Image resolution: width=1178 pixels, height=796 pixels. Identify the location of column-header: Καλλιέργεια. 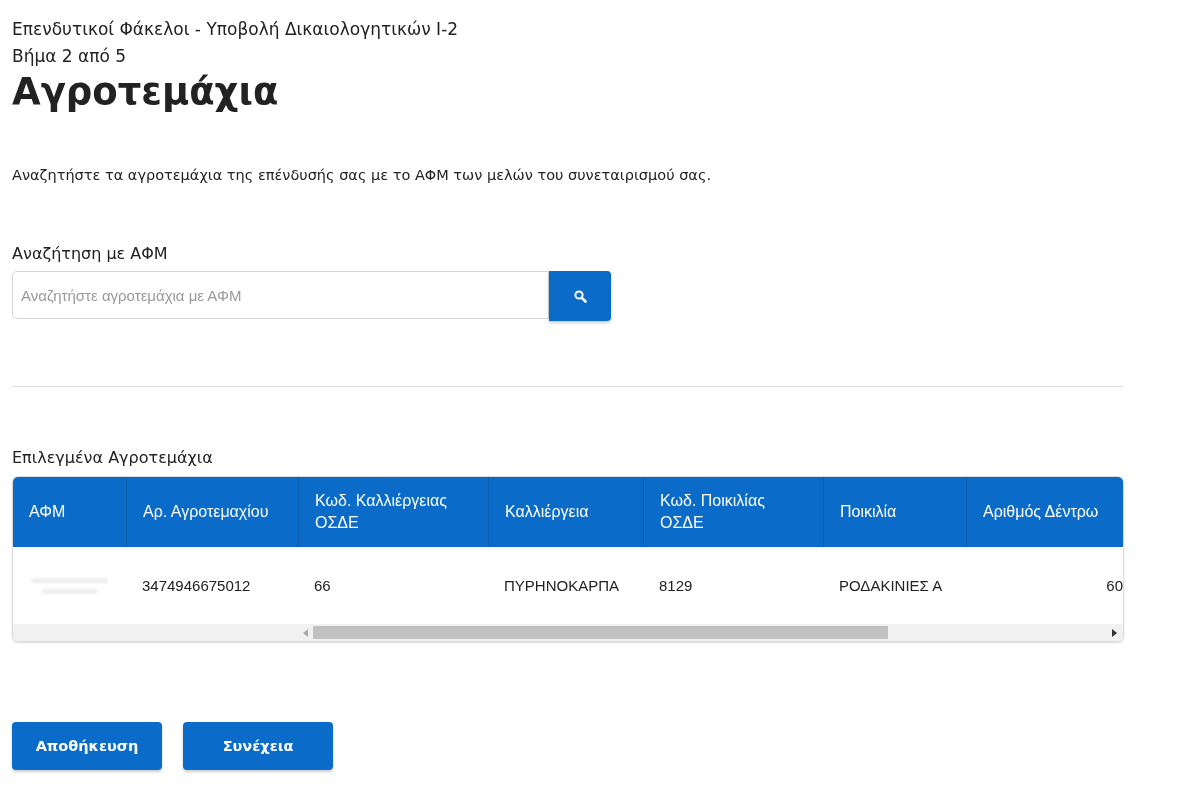
(565, 512).